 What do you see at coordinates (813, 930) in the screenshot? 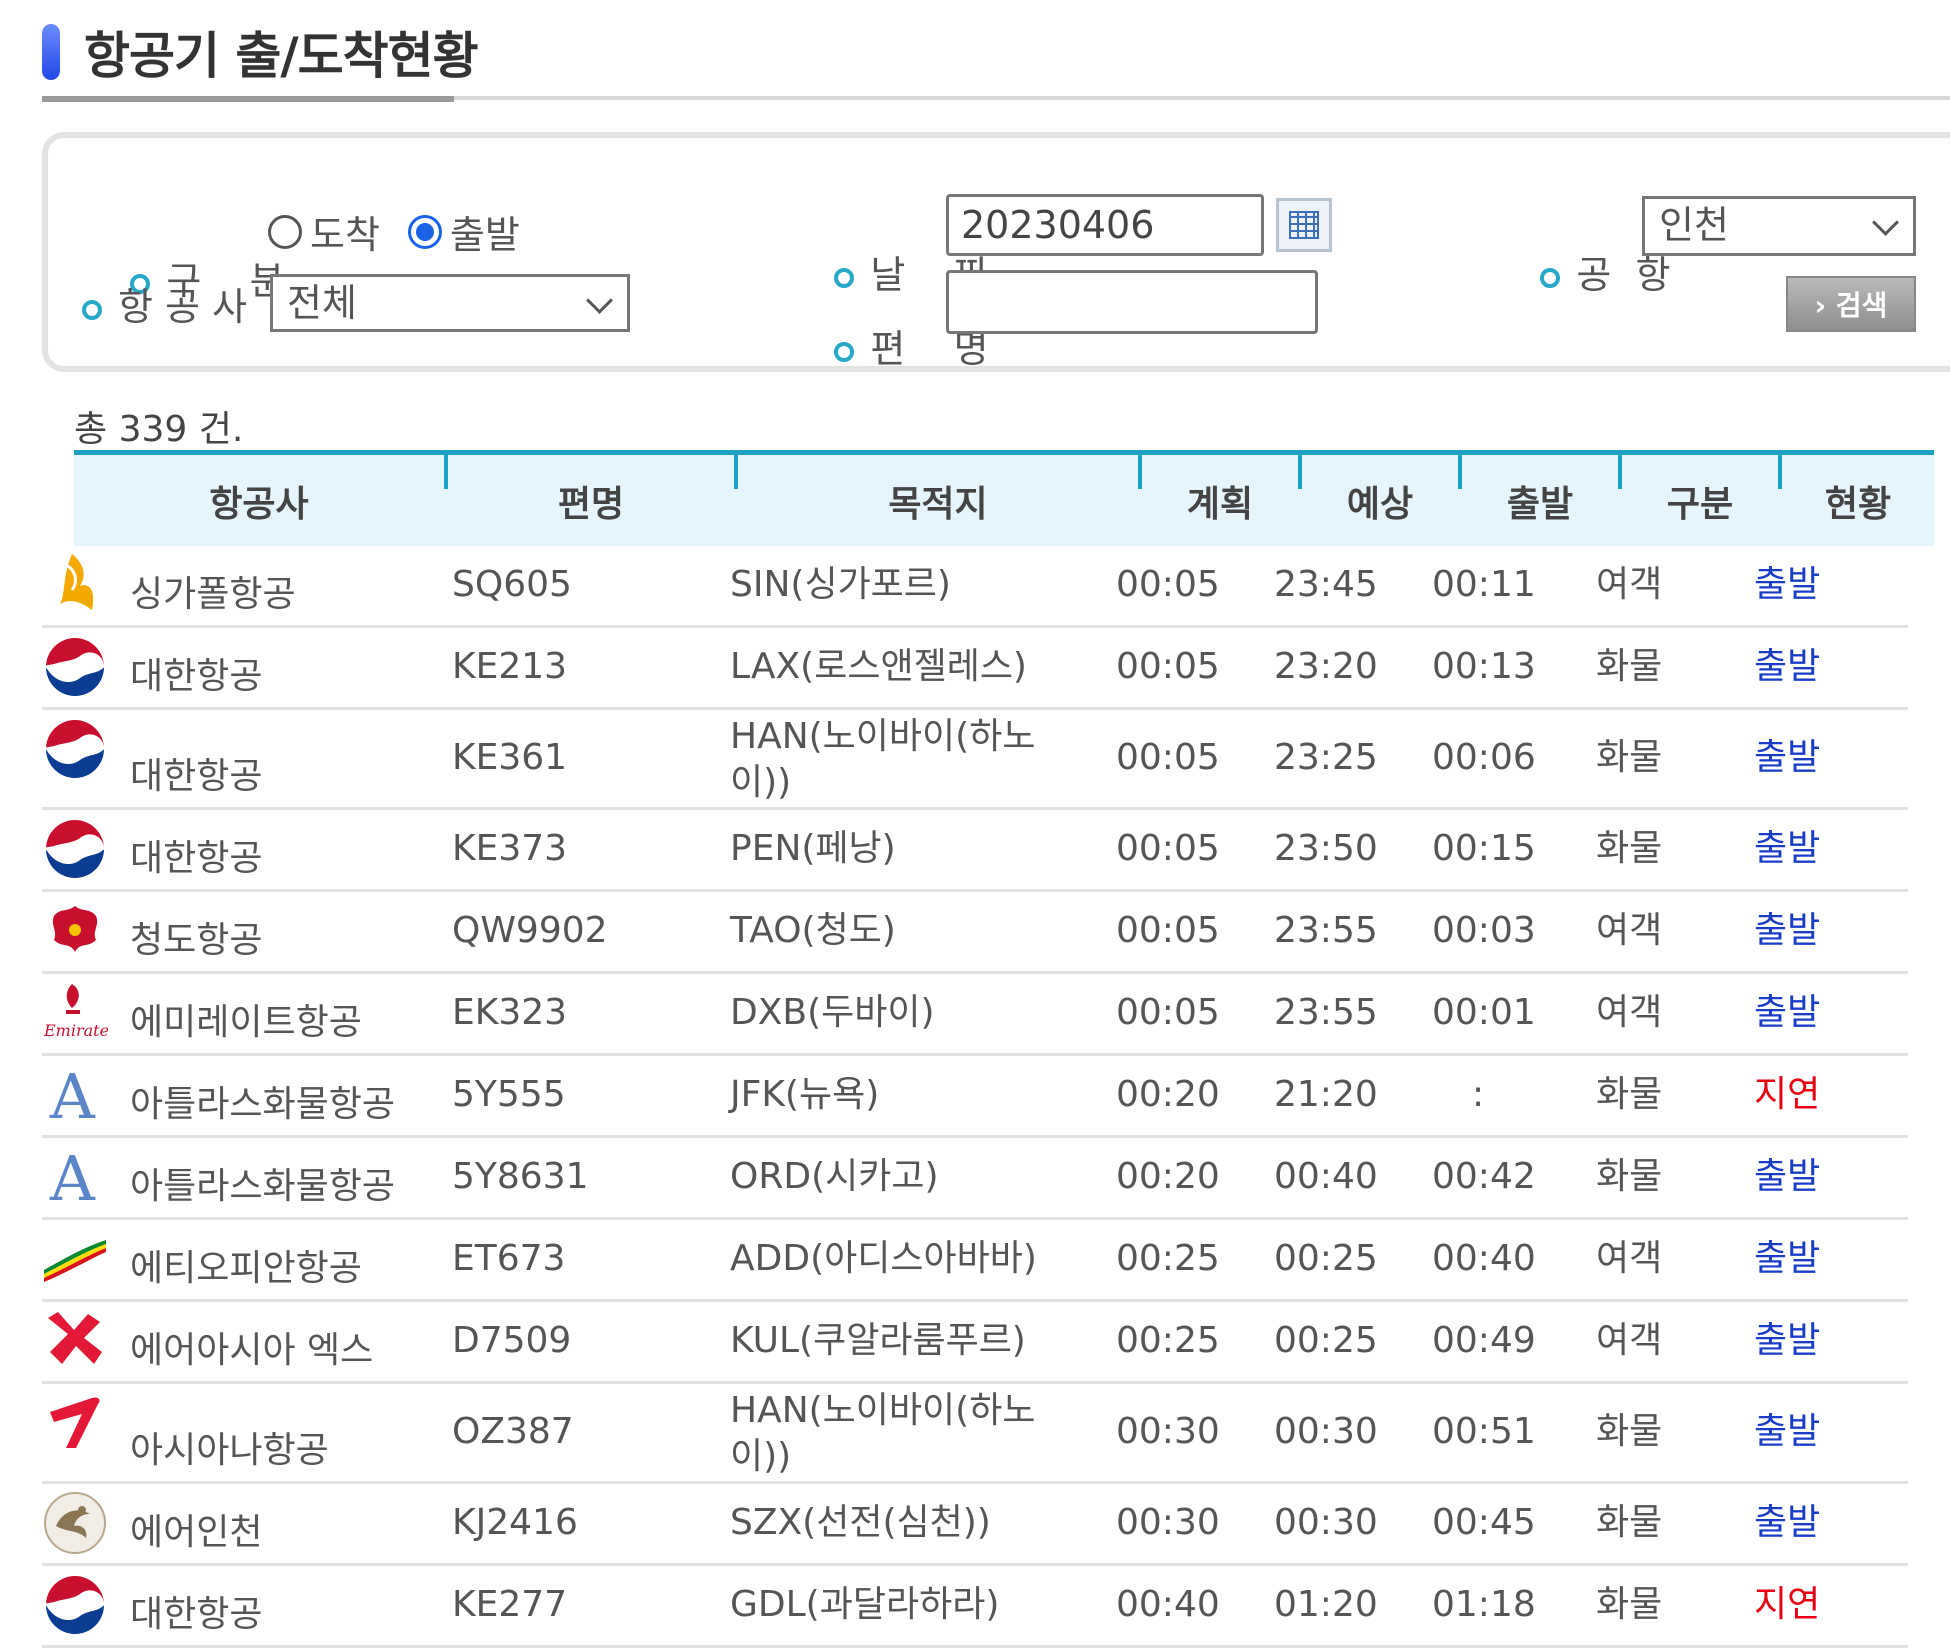
I see `destination: TAO(청도)` at bounding box center [813, 930].